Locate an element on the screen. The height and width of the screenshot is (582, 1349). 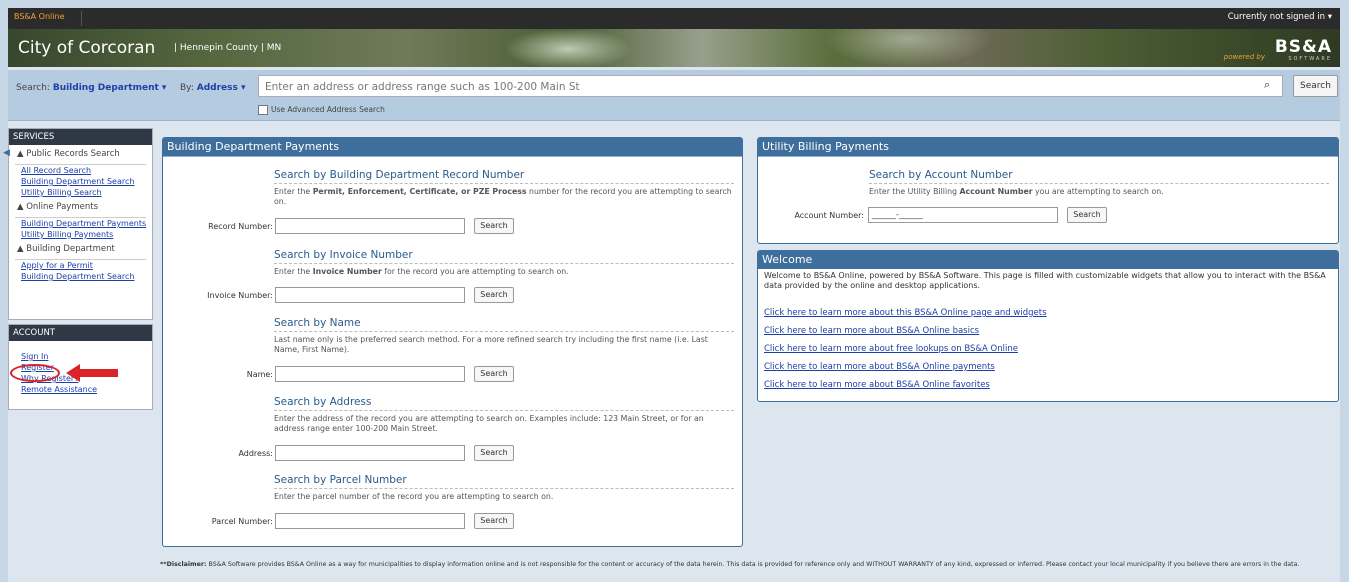
search-by-value: Address ▾ is located at coordinates (221, 88).